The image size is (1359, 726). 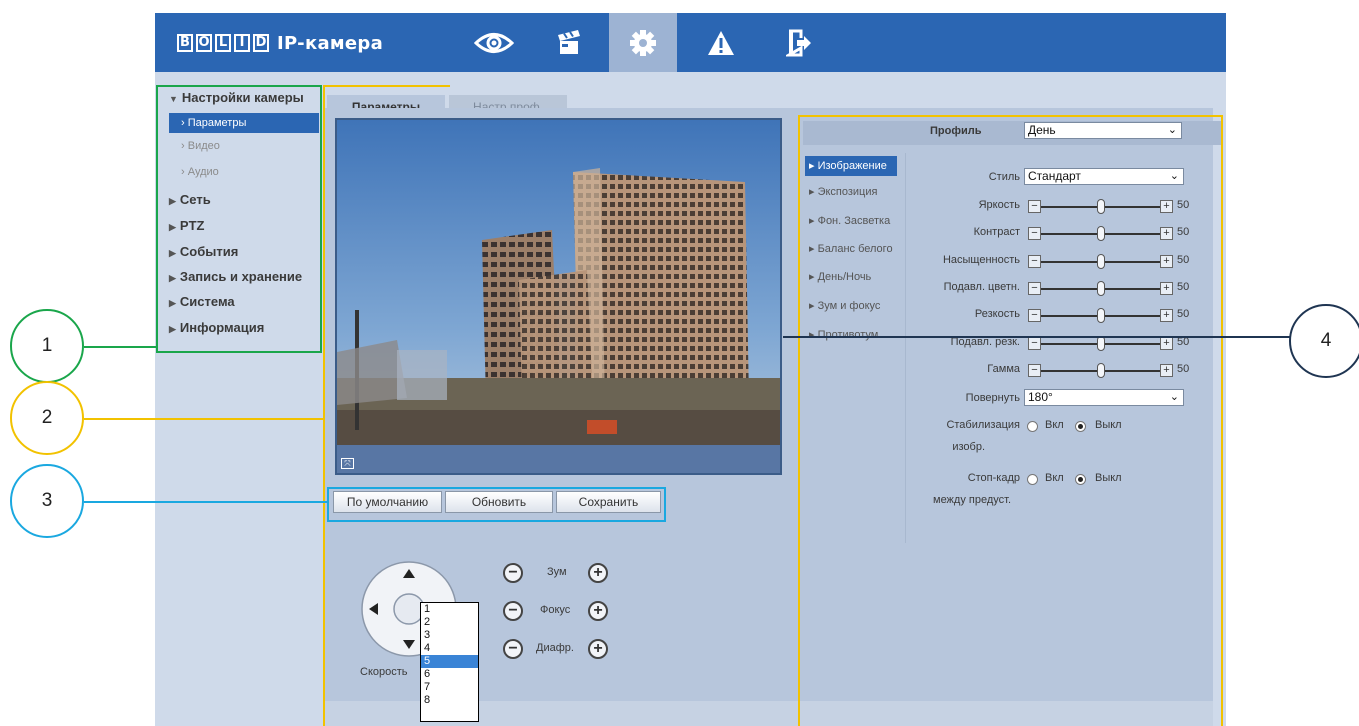 I want to click on logo: B O L I D IP-камера, so click(x=280, y=43).